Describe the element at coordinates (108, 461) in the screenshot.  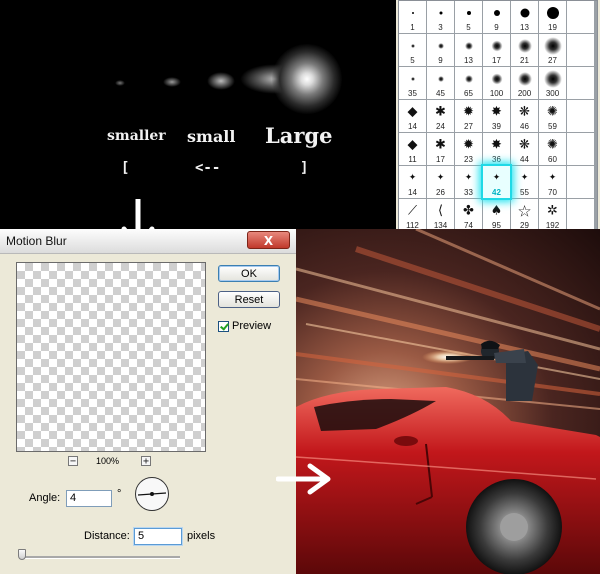
I see `zoom-level-readout: 100%` at that location.